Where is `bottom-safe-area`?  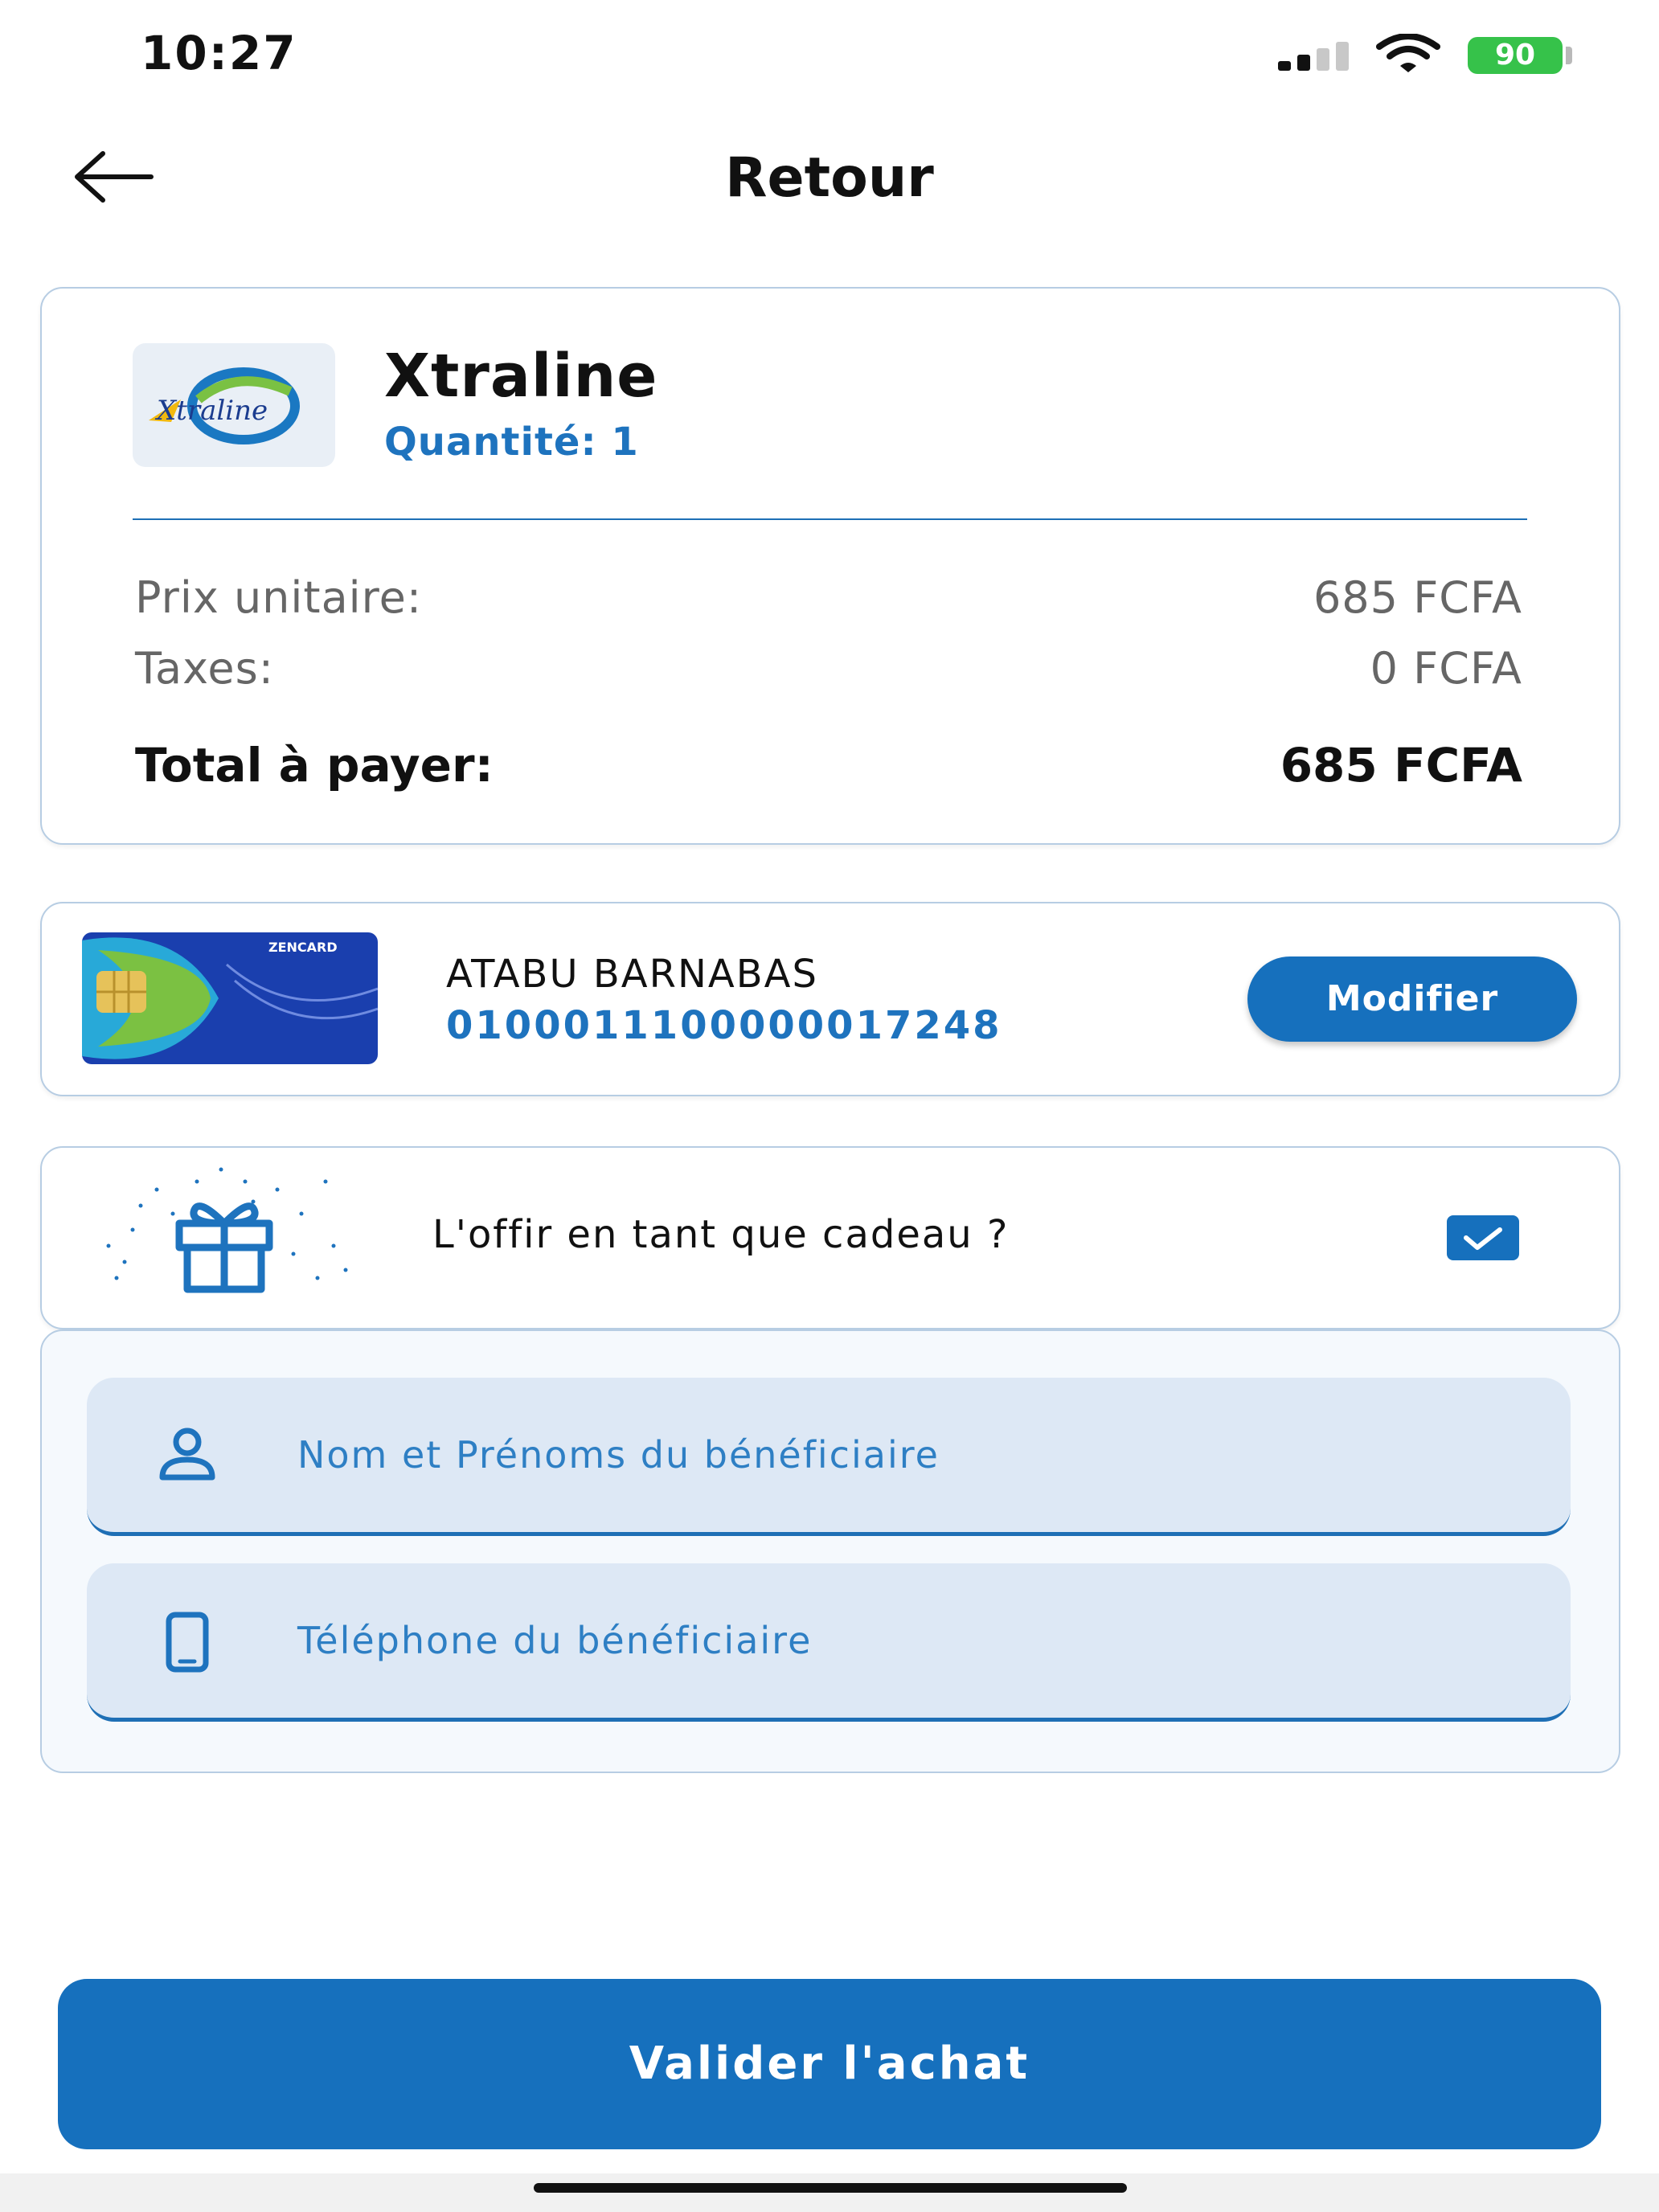
bottom-safe-area is located at coordinates (829, 2192).